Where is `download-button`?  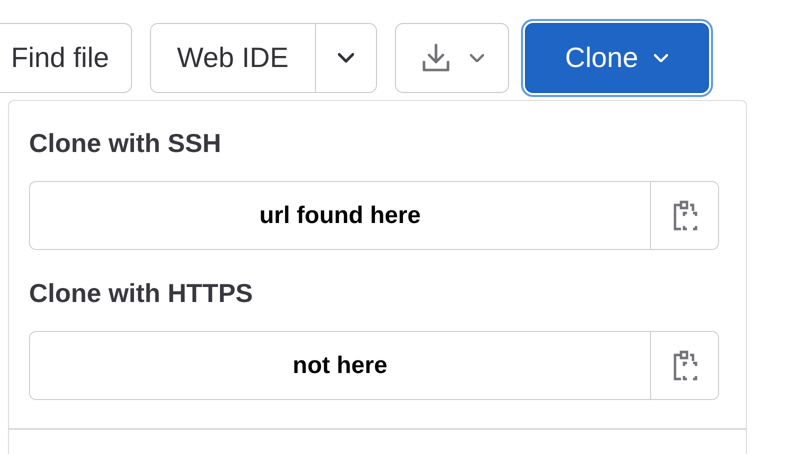 download-button is located at coordinates (451, 58).